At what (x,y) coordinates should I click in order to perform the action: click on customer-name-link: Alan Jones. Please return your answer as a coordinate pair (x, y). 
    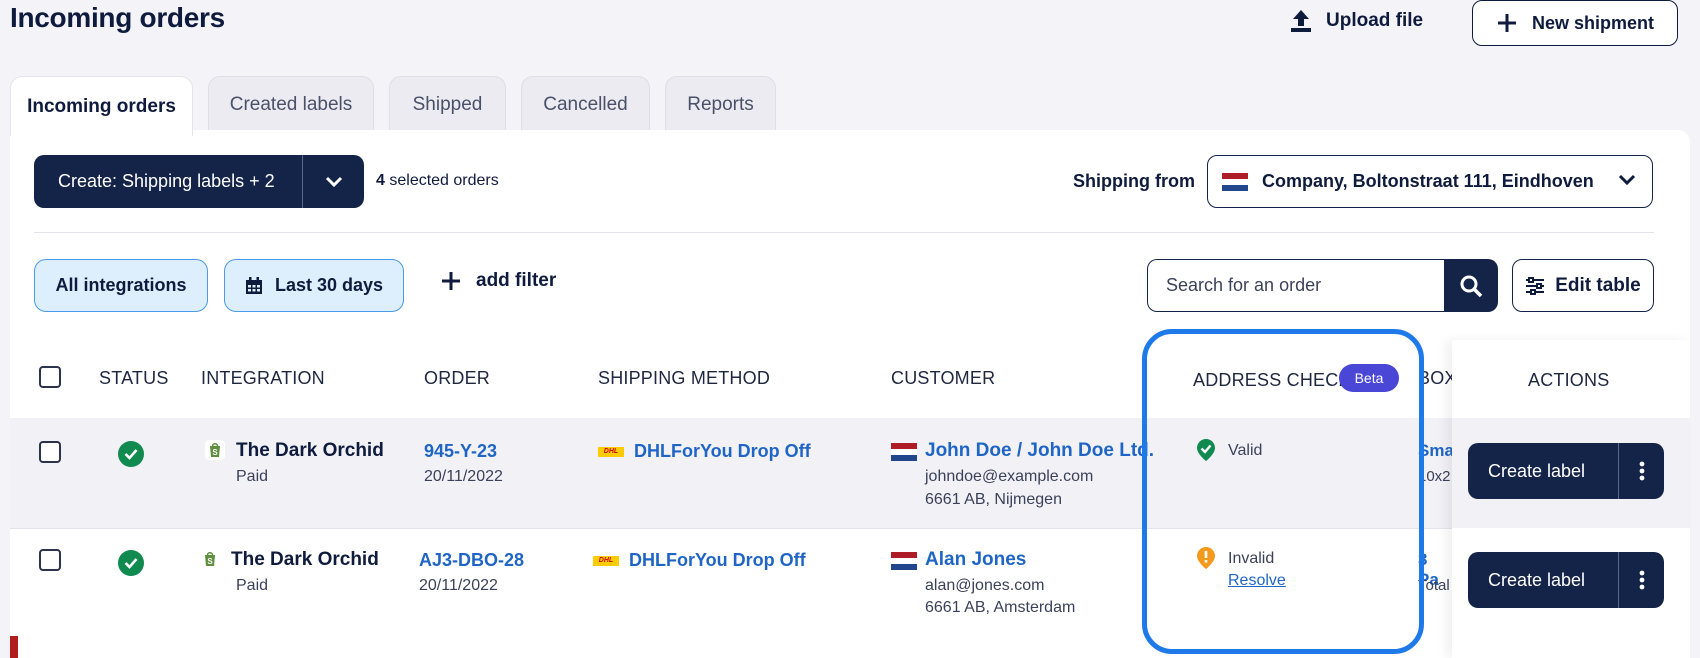
    Looking at the image, I should click on (975, 560).